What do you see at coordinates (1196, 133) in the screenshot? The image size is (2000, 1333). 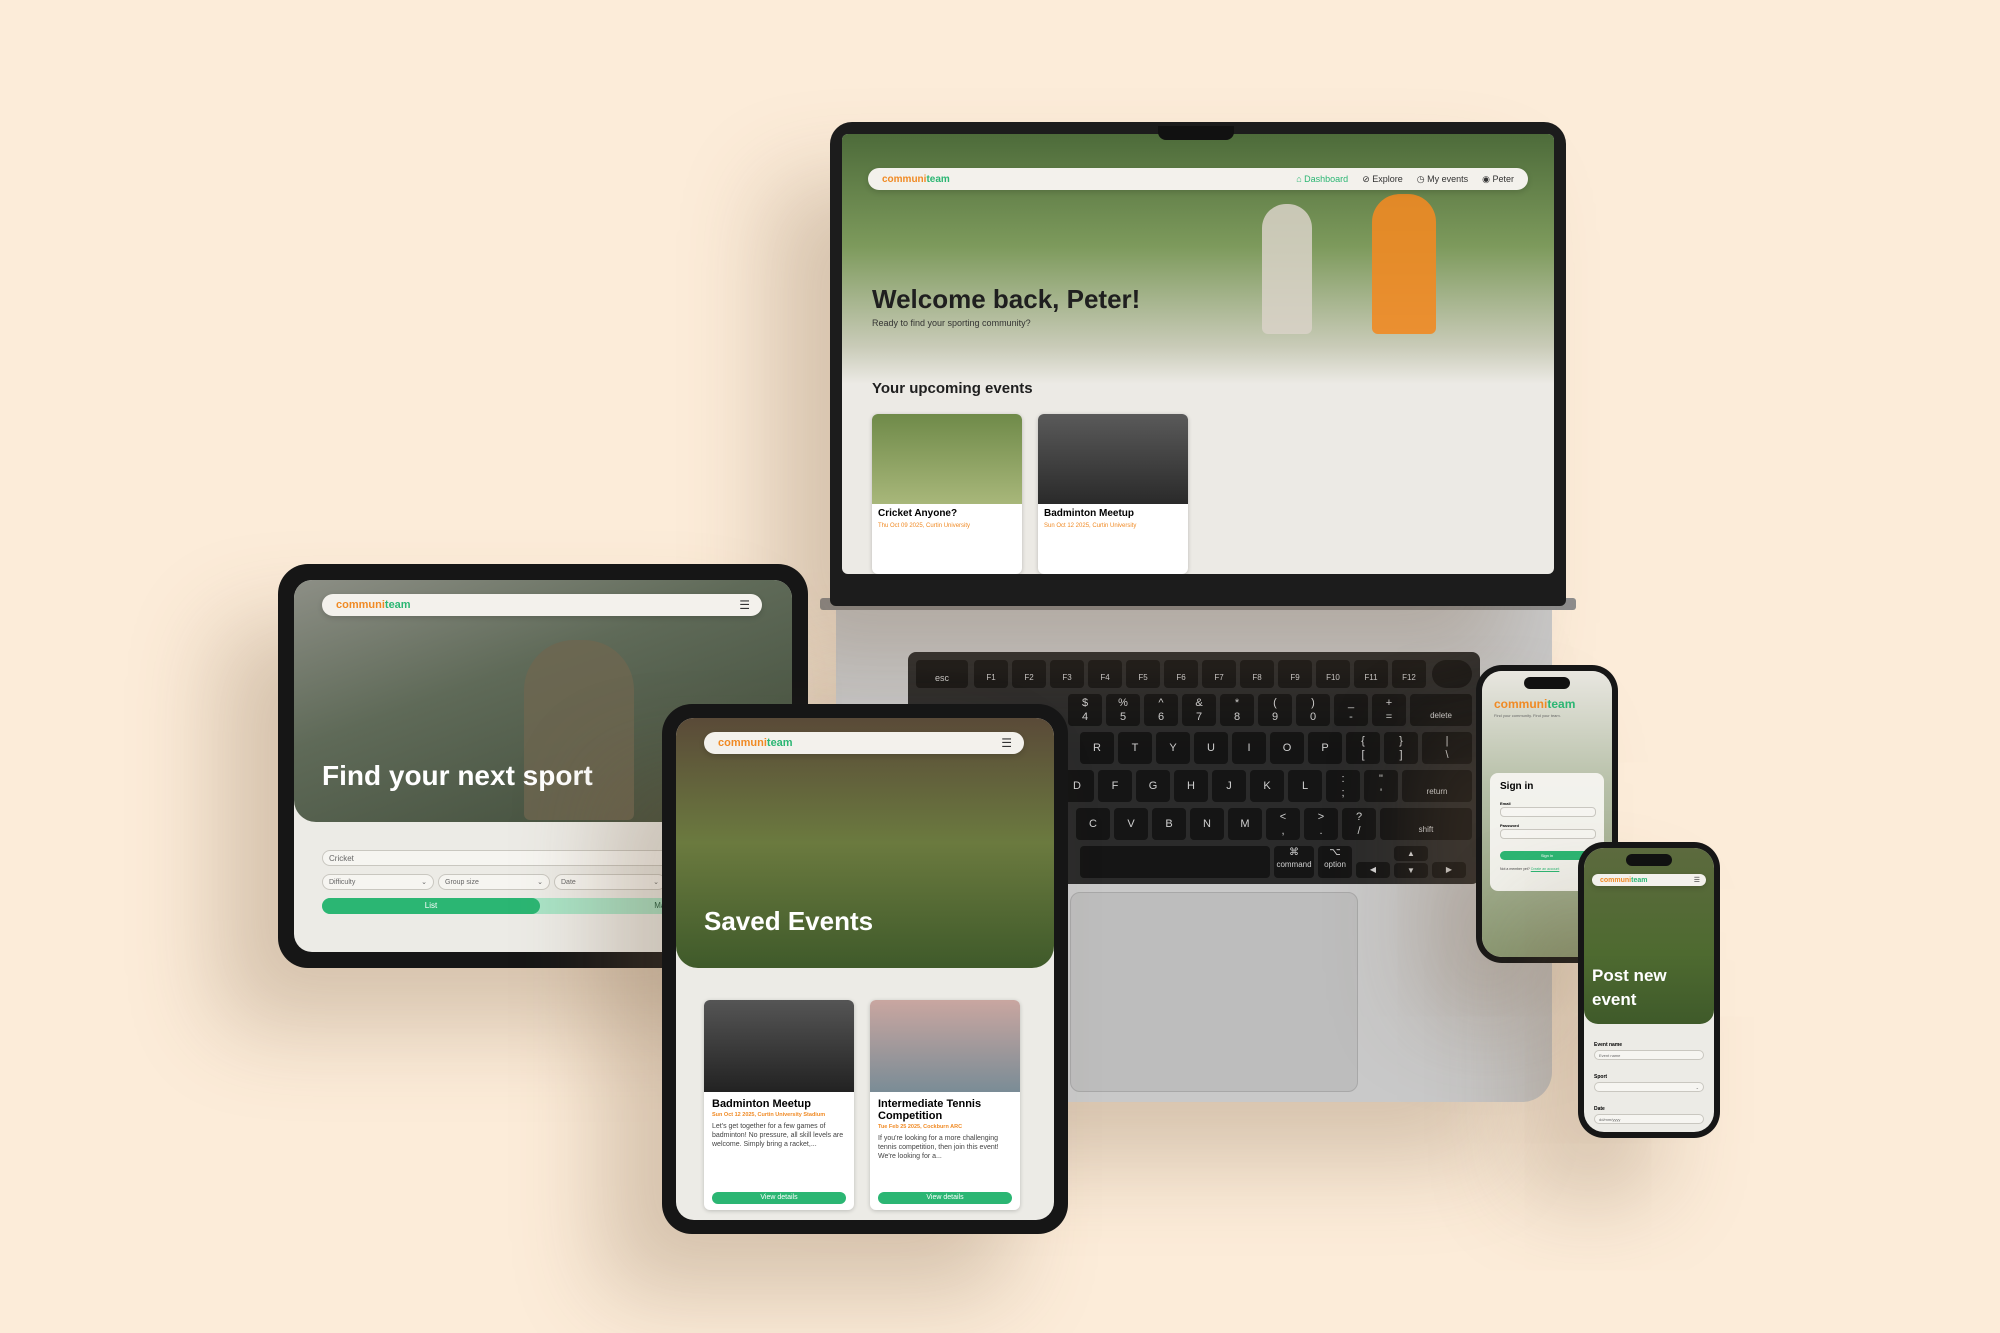 I see `camera-notch` at bounding box center [1196, 133].